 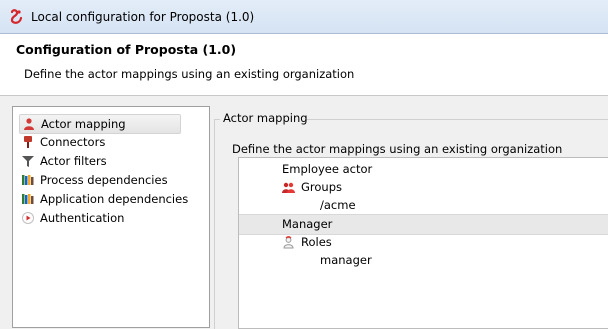 What do you see at coordinates (423, 169) in the screenshot?
I see `tree-row-employee-actor: Employee actor` at bounding box center [423, 169].